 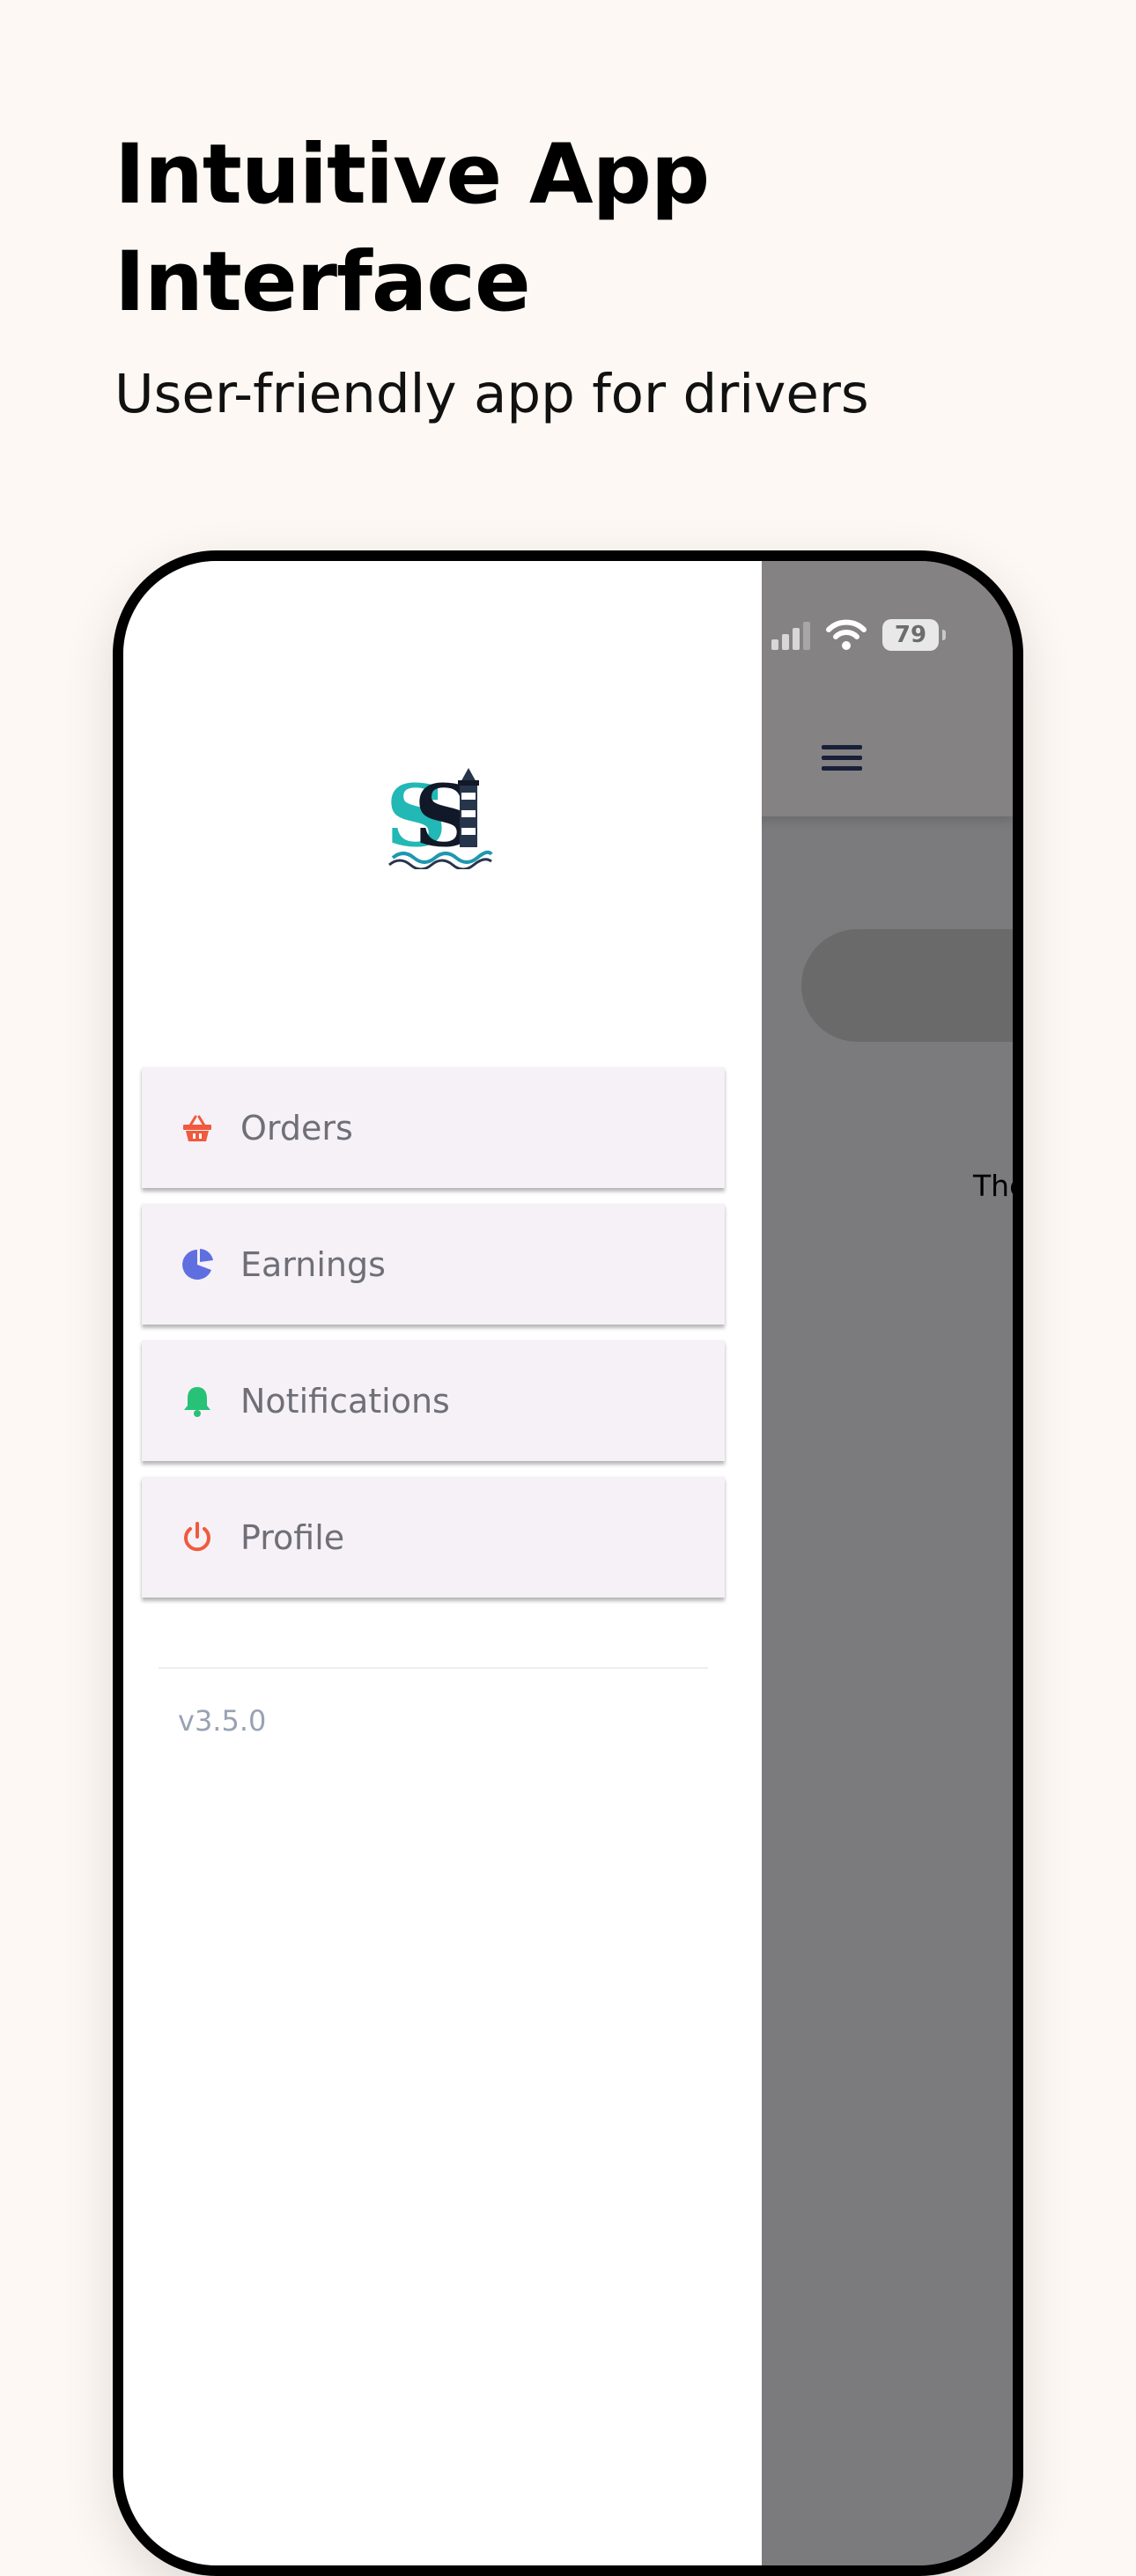 I want to click on wifi-icon, so click(x=847, y=634).